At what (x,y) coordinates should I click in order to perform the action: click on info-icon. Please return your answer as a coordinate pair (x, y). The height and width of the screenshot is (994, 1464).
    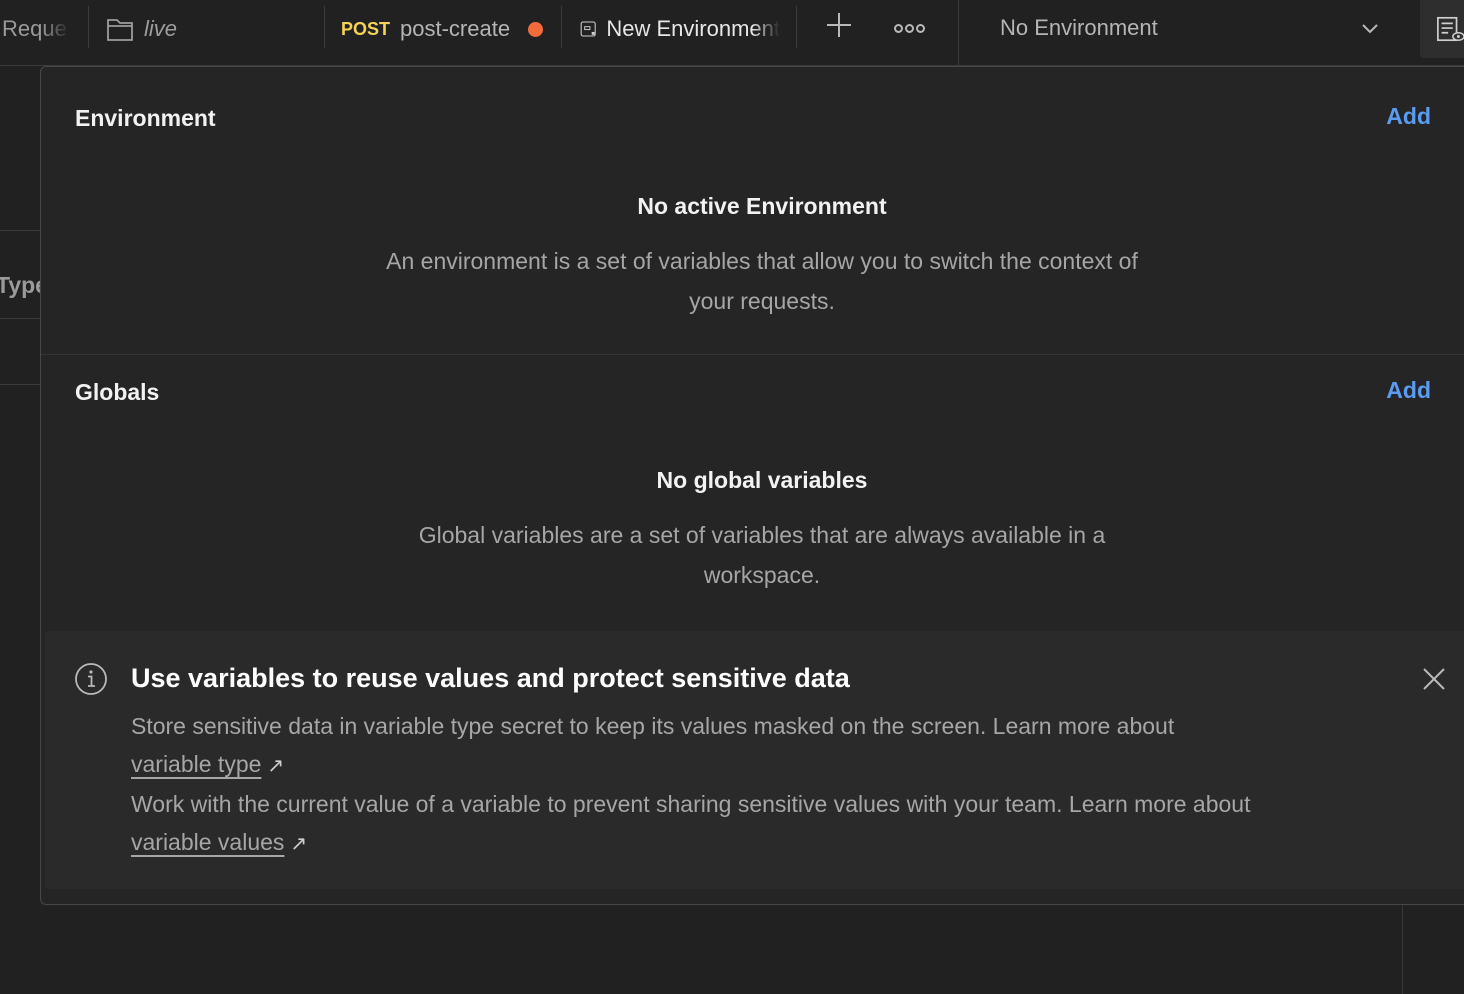
    Looking at the image, I should click on (91, 679).